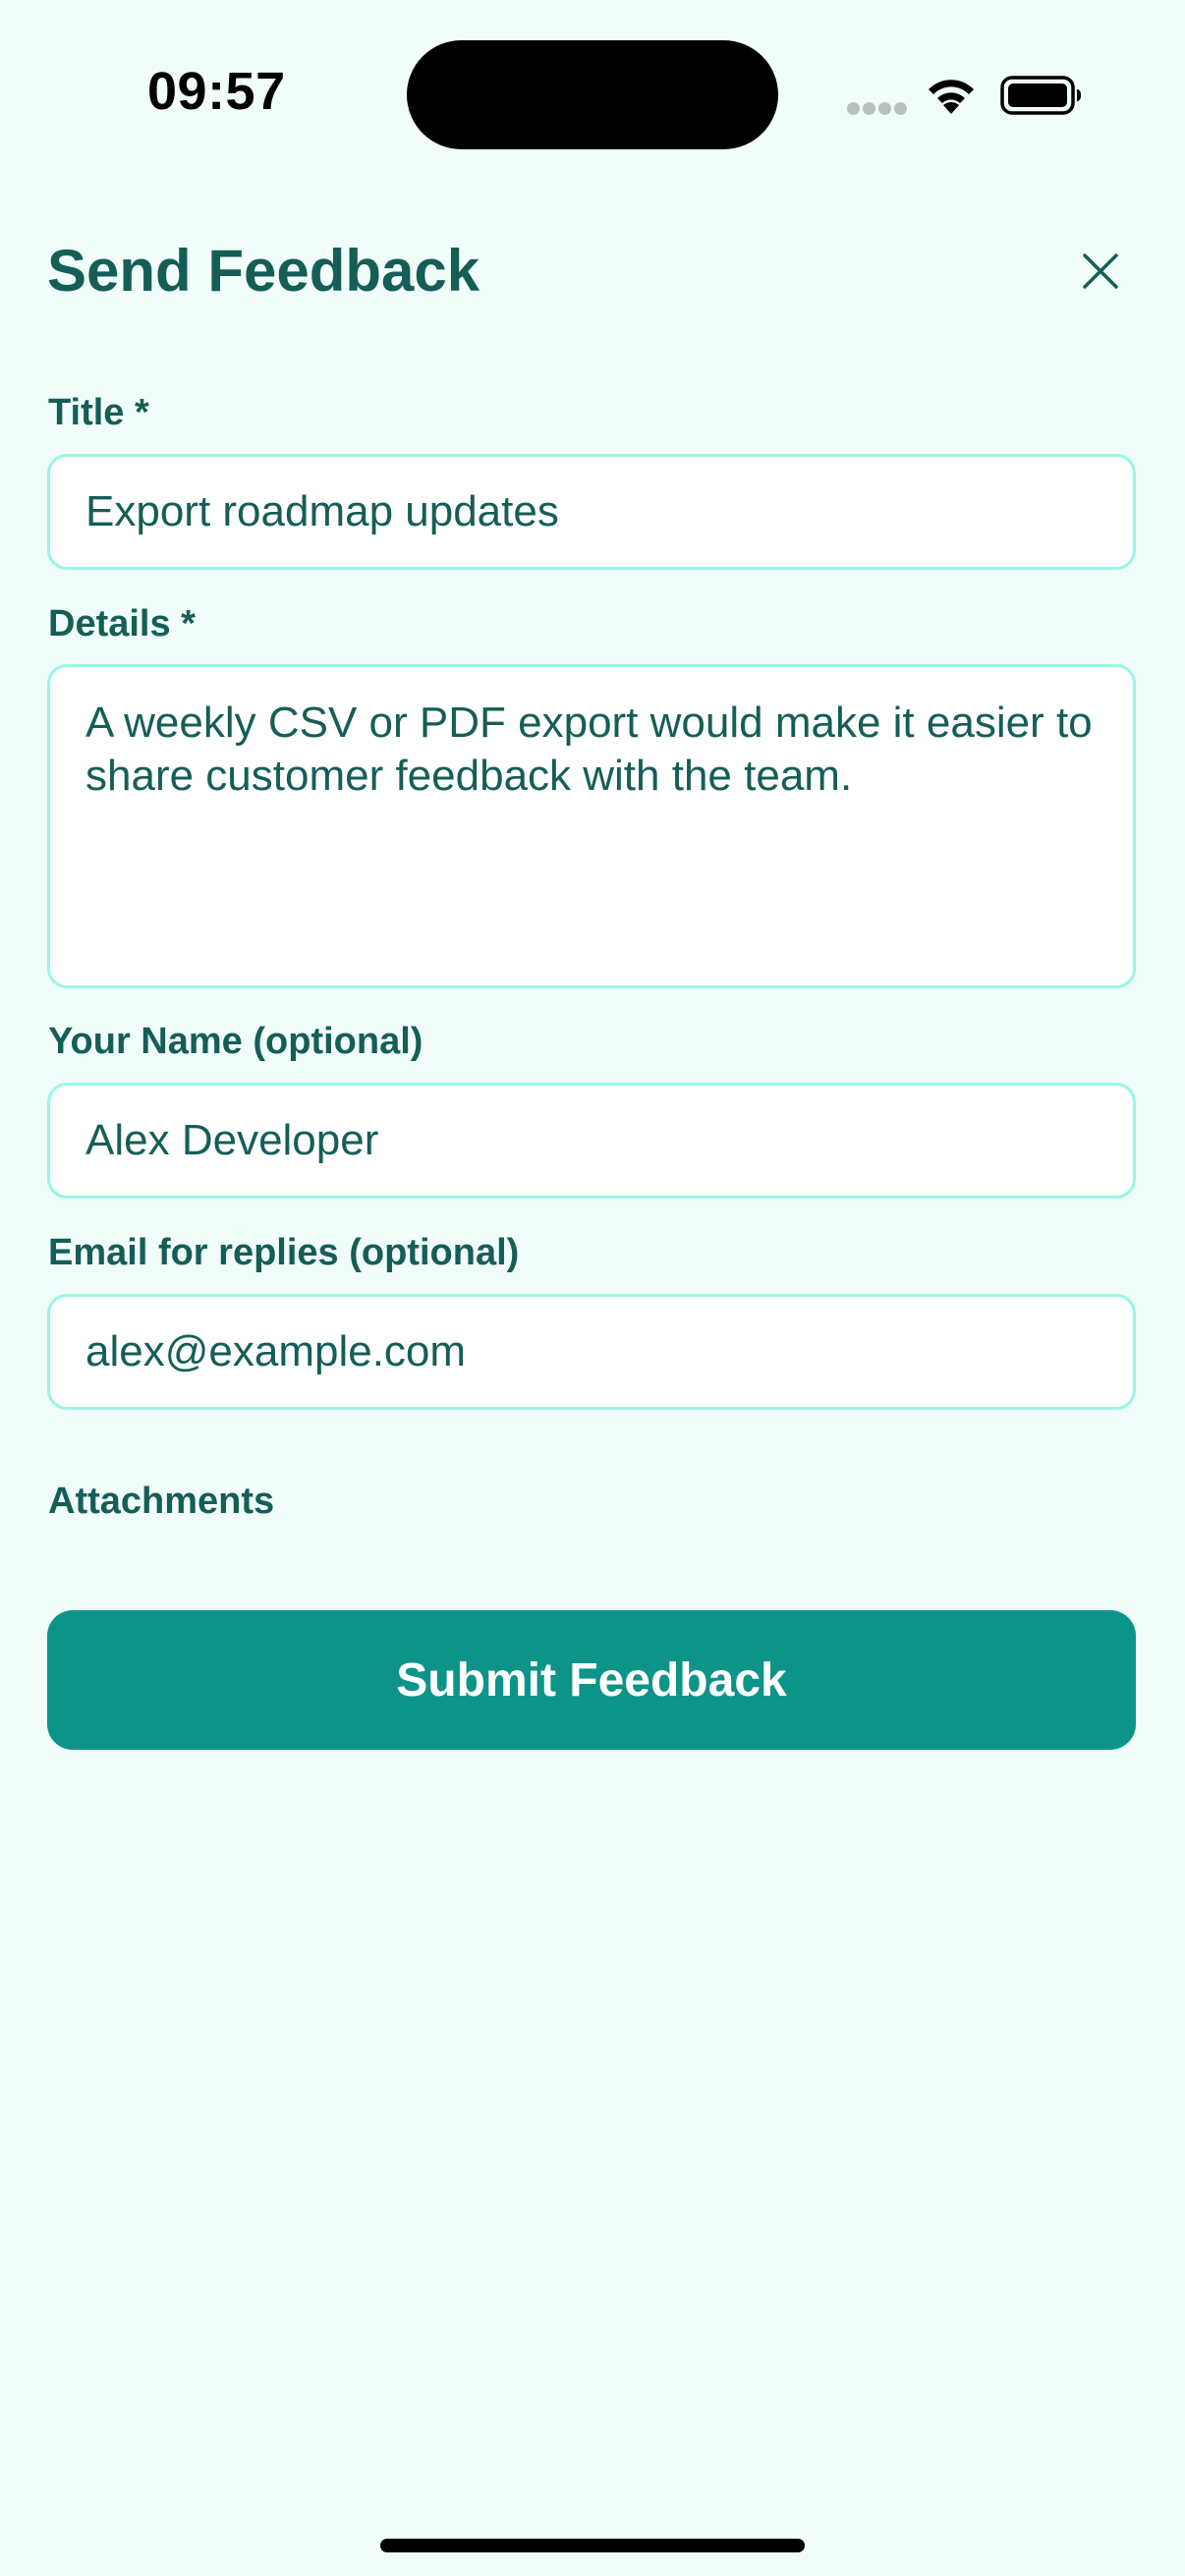  I want to click on dynamic-island, so click(592, 94).